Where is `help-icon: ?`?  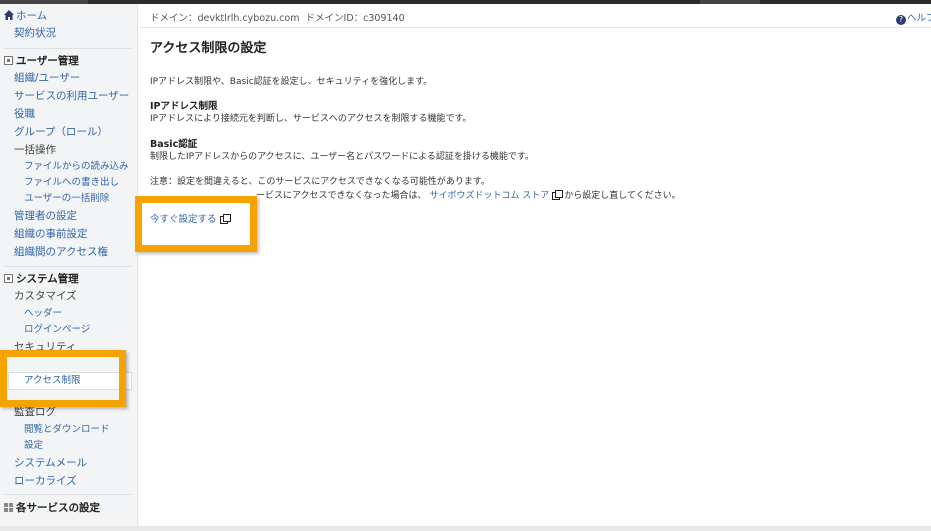 help-icon: ? is located at coordinates (901, 20).